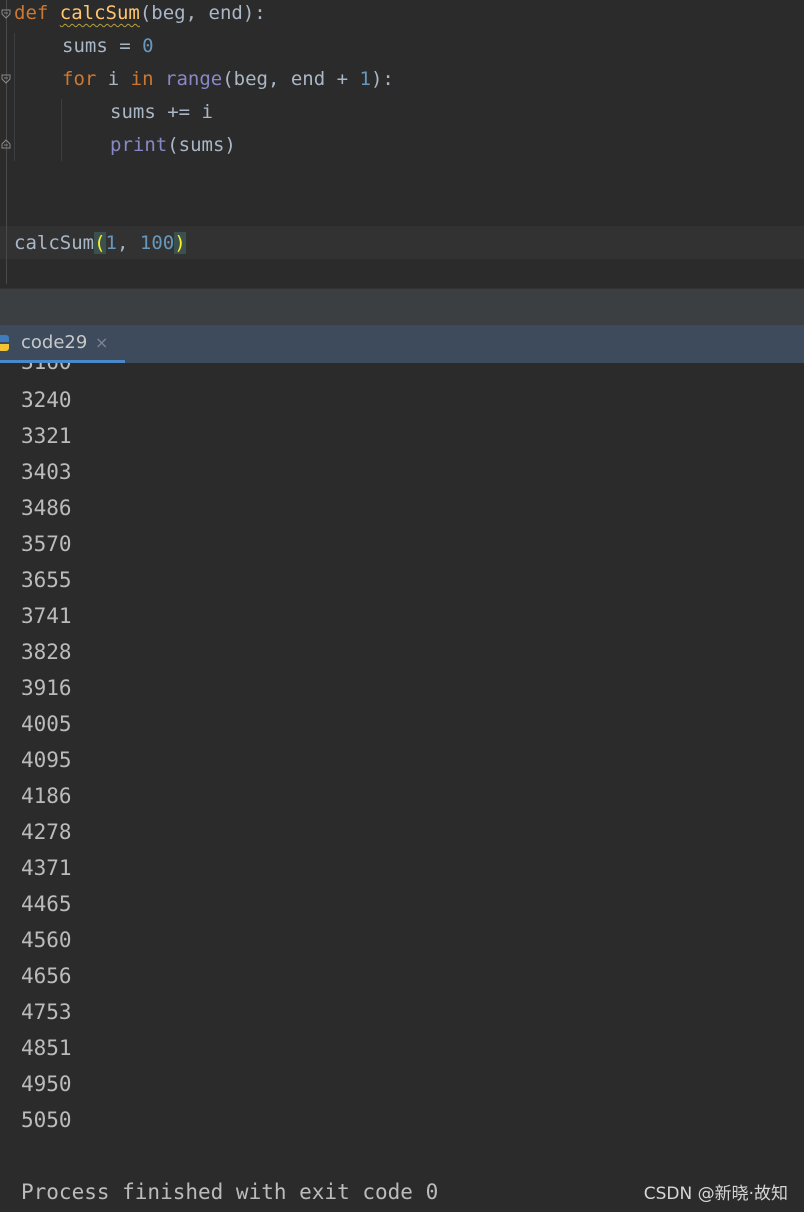  I want to click on code-line-for: for i in range(beg, end + 1):, so click(228, 79).